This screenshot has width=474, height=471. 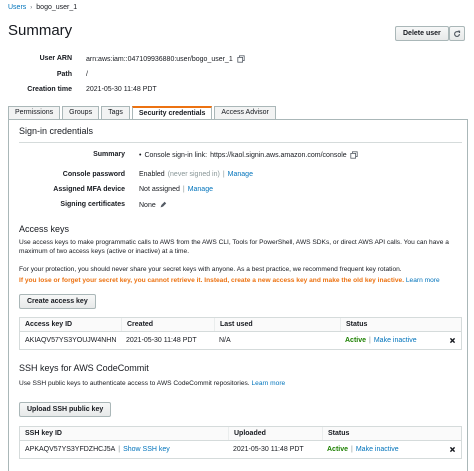 I want to click on mfa-label: Assigned MFA device, so click(x=89, y=189).